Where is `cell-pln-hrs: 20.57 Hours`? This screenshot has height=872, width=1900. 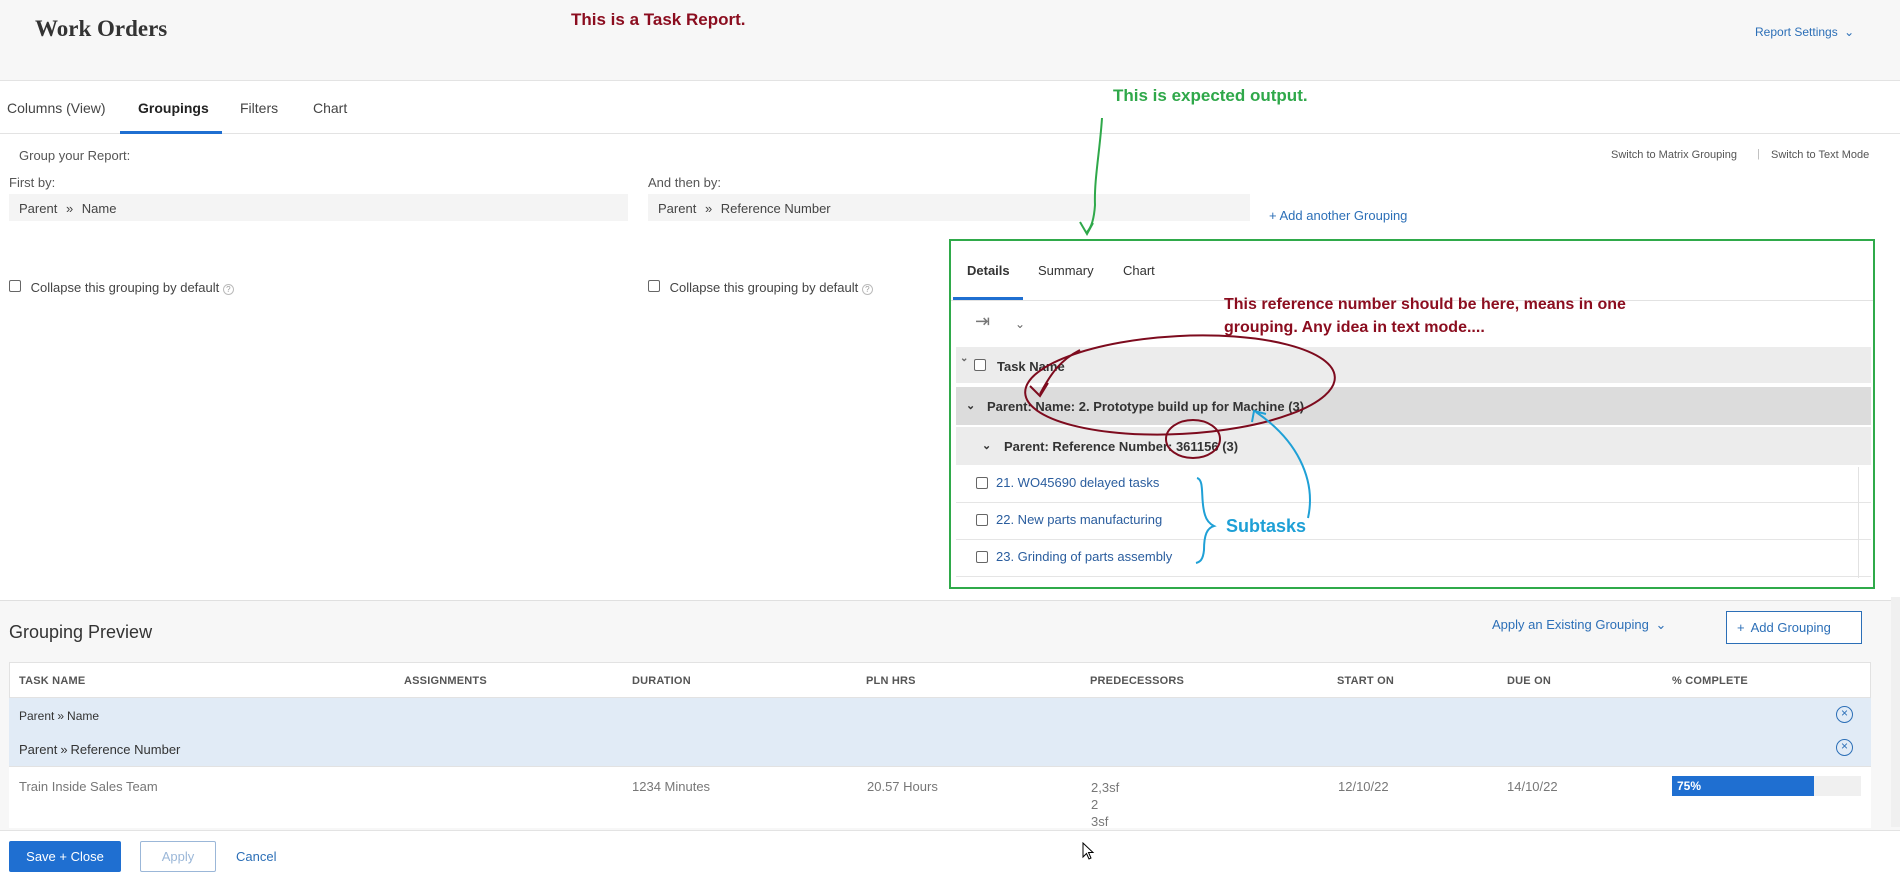
cell-pln-hrs: 20.57 Hours is located at coordinates (902, 786).